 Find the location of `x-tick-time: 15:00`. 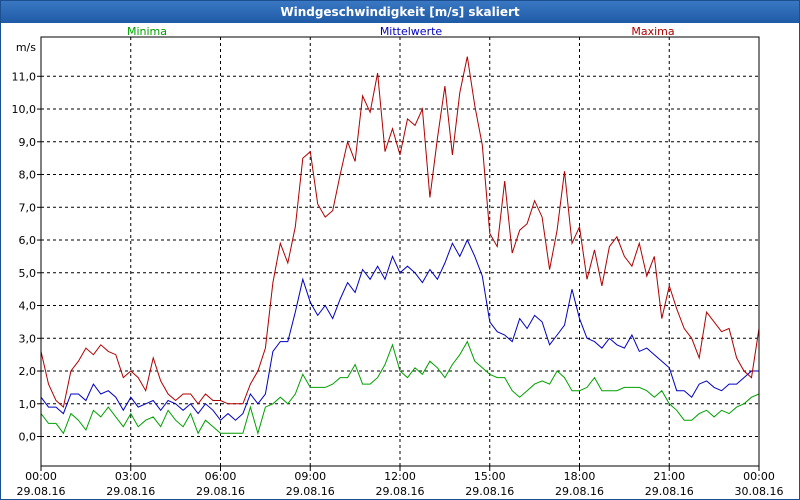

x-tick-time: 15:00 is located at coordinates (490, 476).